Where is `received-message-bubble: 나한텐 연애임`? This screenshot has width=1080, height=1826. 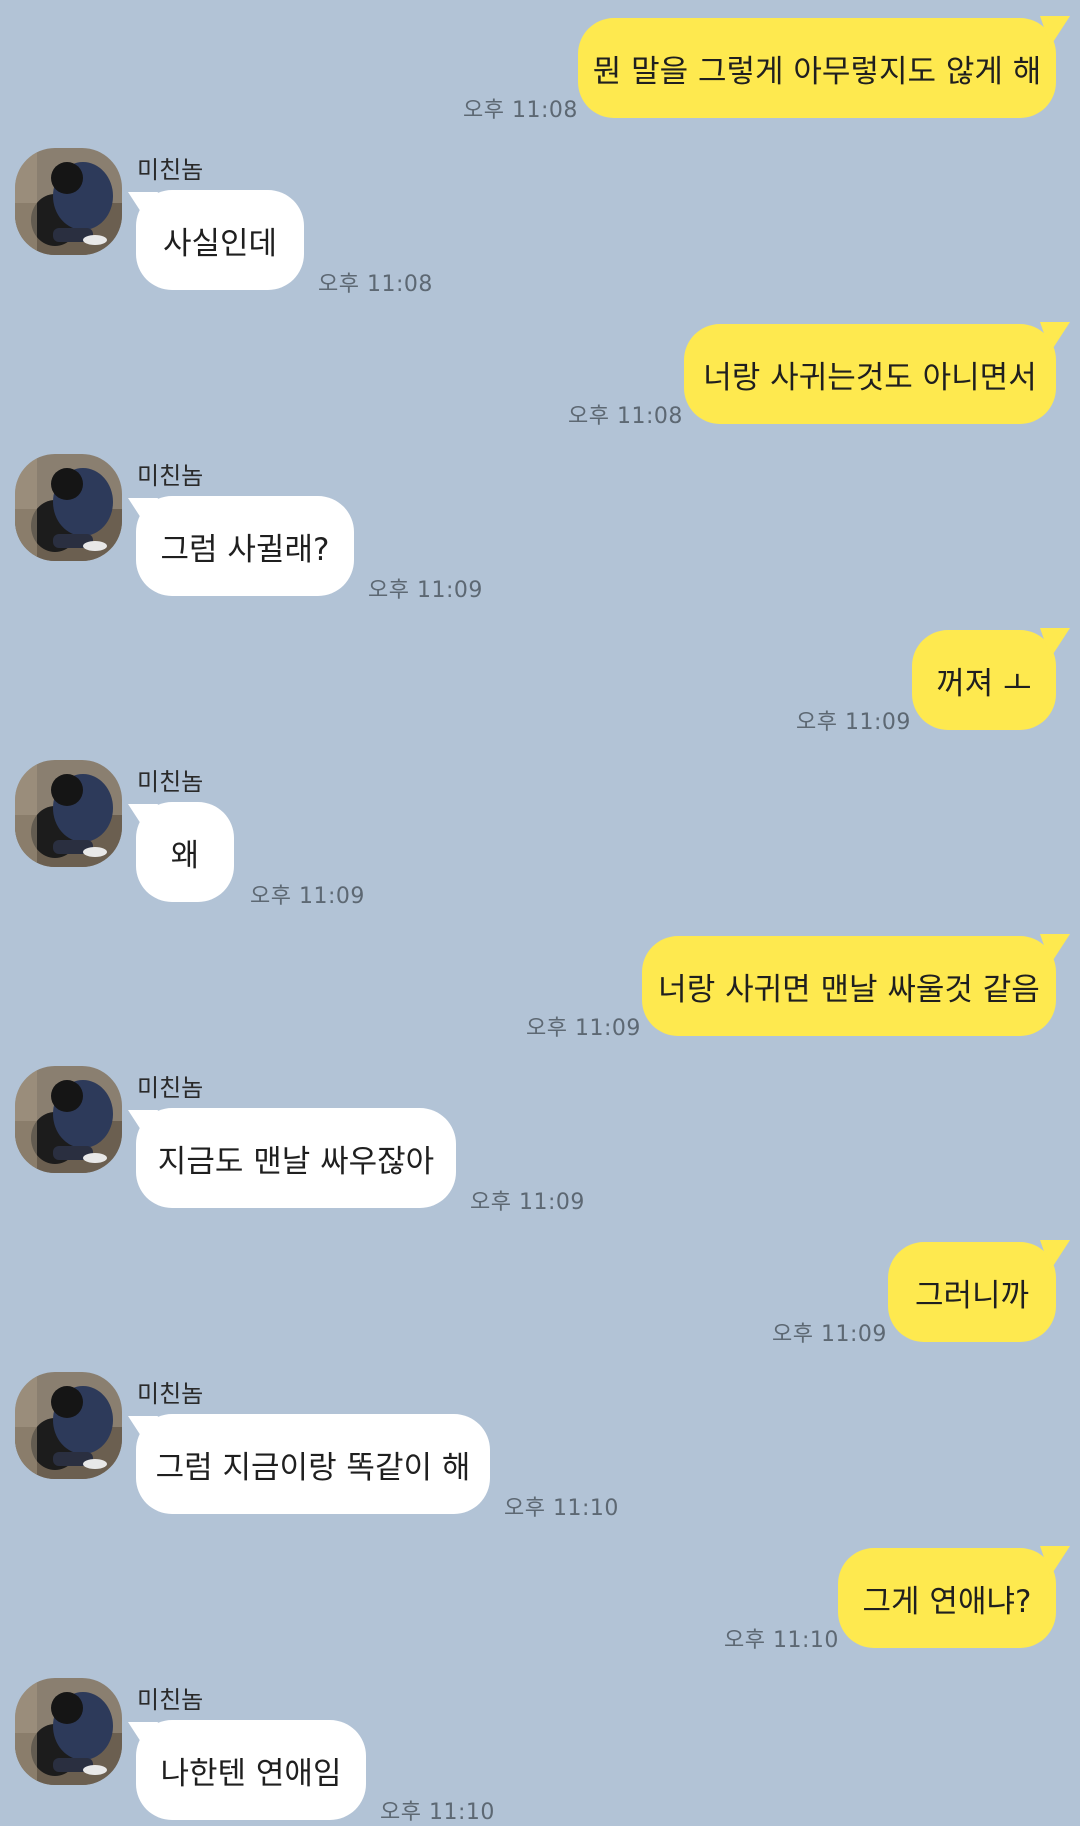
received-message-bubble: 나한텐 연애임 is located at coordinates (251, 1770).